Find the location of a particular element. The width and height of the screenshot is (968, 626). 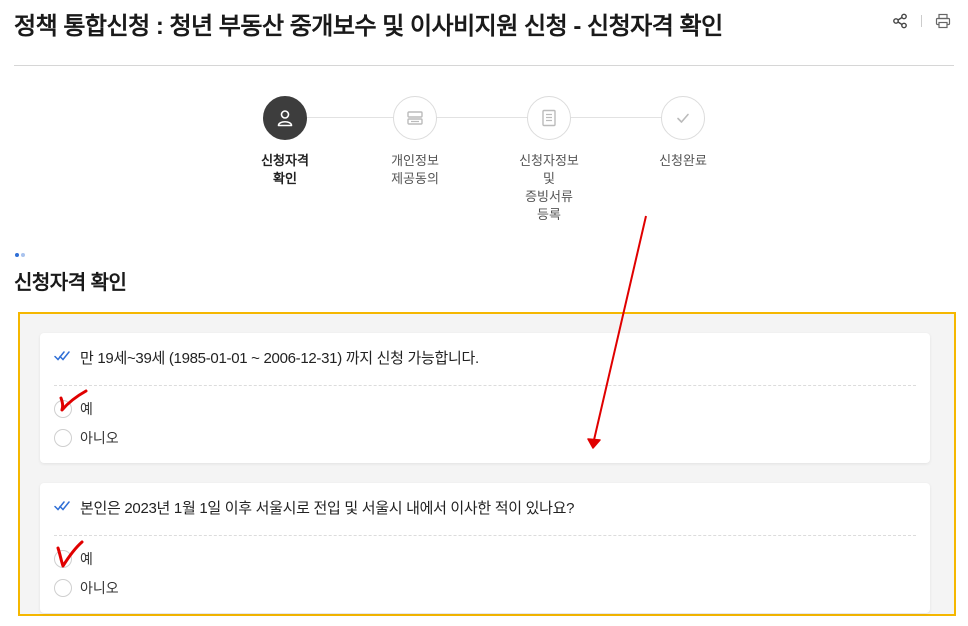

share-icon is located at coordinates (900, 21).